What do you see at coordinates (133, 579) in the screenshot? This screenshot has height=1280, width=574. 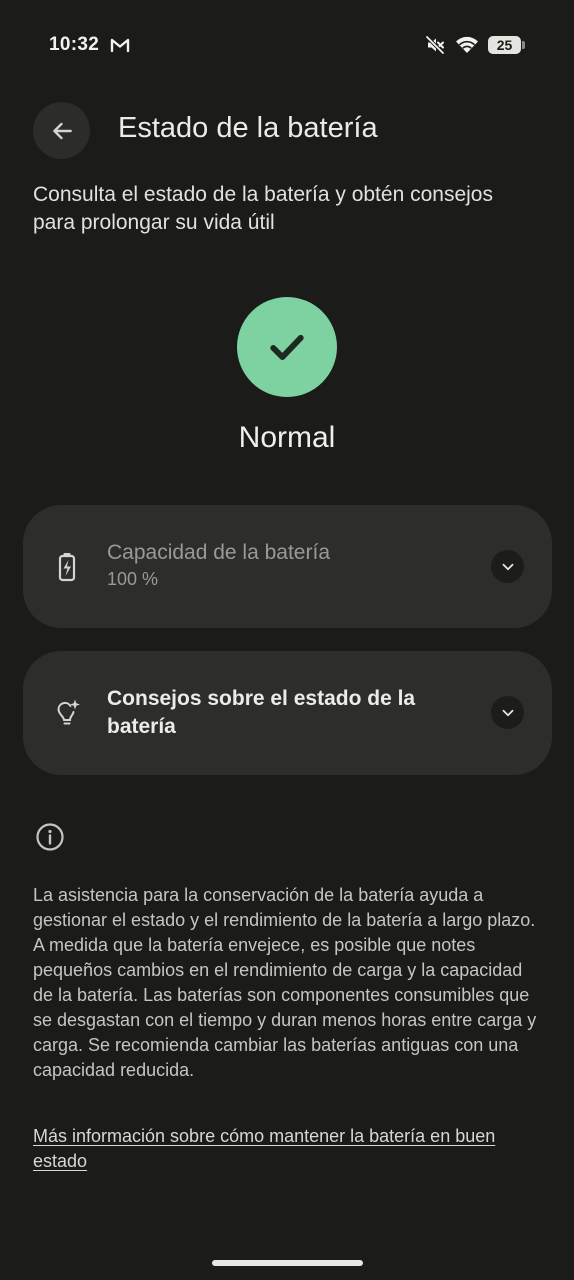 I see `capacity-value: 100 %` at bounding box center [133, 579].